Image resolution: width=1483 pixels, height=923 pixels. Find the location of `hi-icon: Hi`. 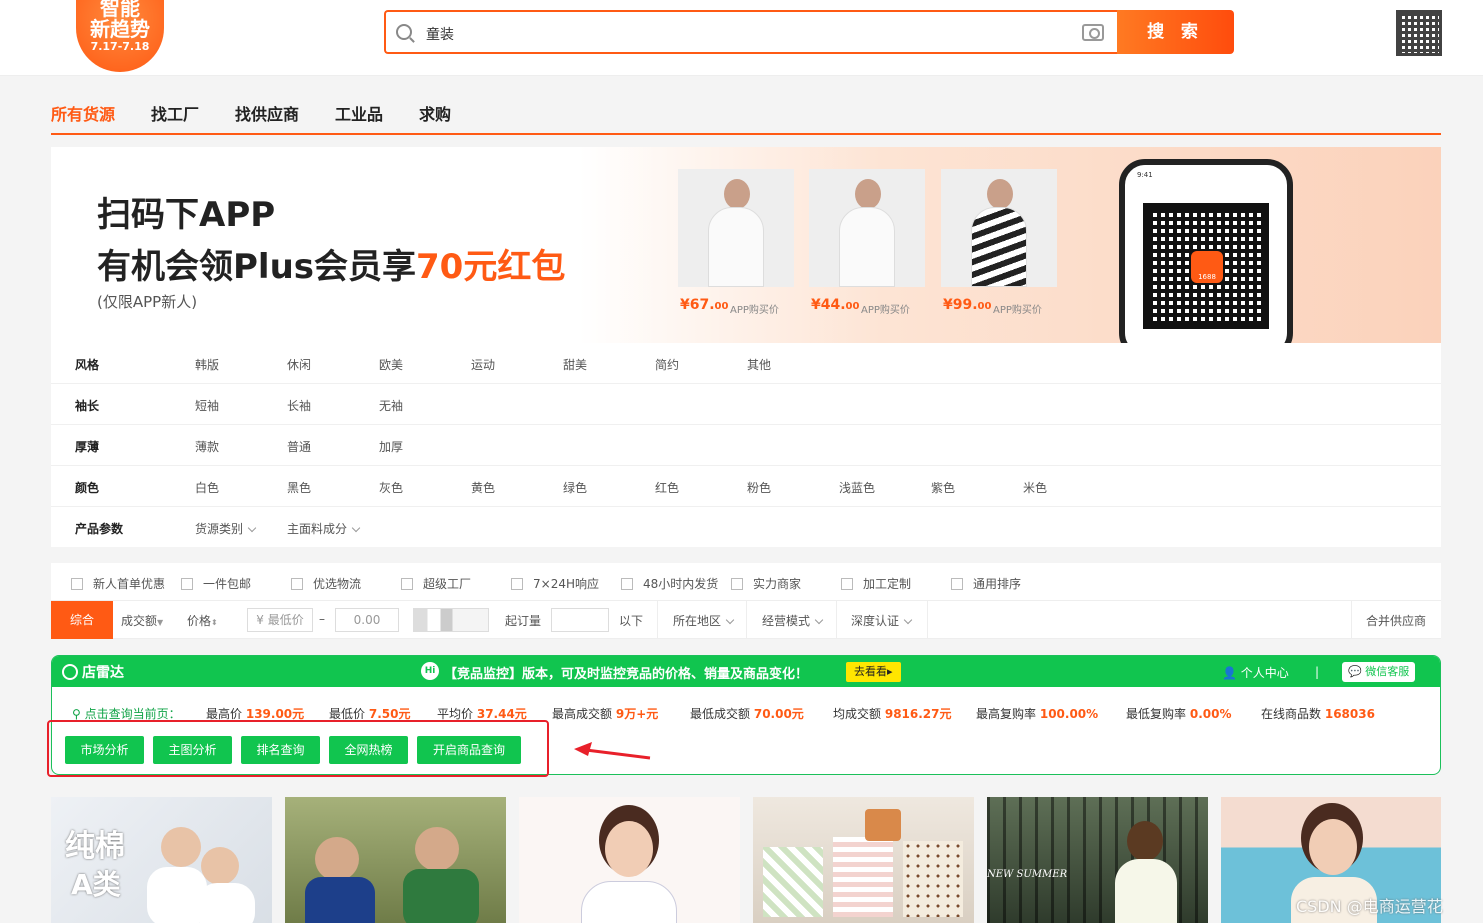

hi-icon: Hi is located at coordinates (430, 671).